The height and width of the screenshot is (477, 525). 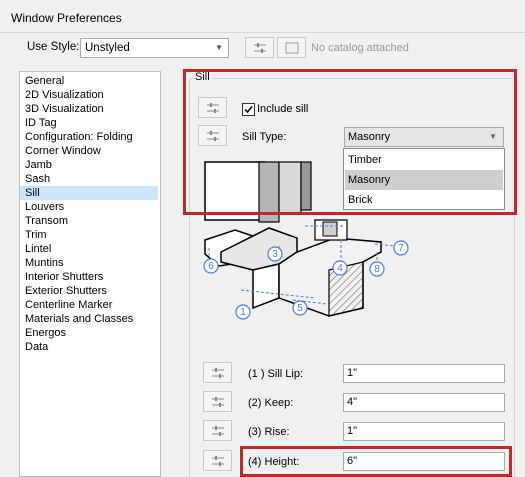 What do you see at coordinates (275, 254) in the screenshot?
I see `callout-3-label: 3` at bounding box center [275, 254].